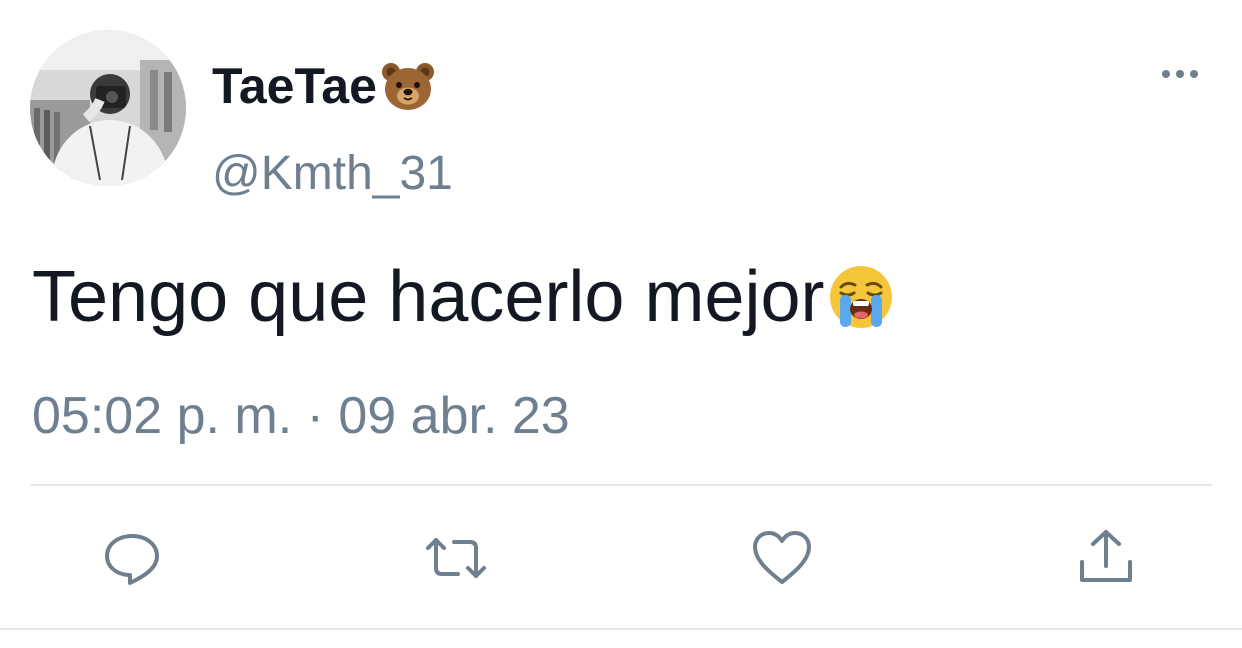 The height and width of the screenshot is (648, 1242). Describe the element at coordinates (428, 296) in the screenshot. I see `tweet-text-body: Tengo que hacerlo mejor` at that location.